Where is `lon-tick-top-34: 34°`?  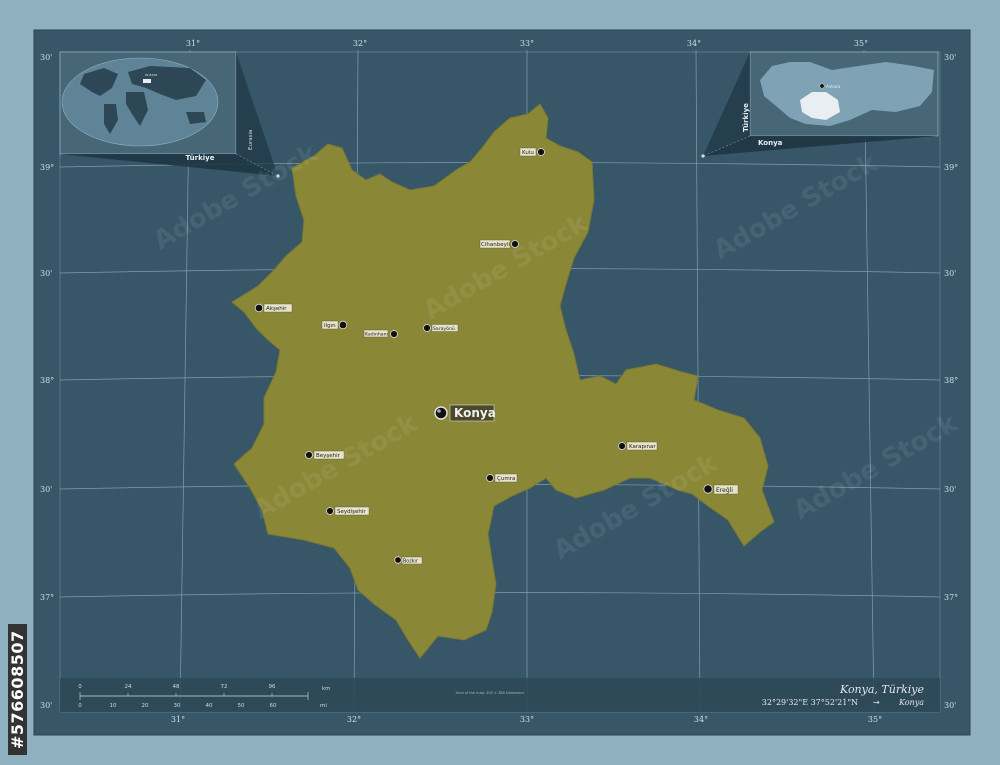 lon-tick-top-34: 34° is located at coordinates (694, 43).